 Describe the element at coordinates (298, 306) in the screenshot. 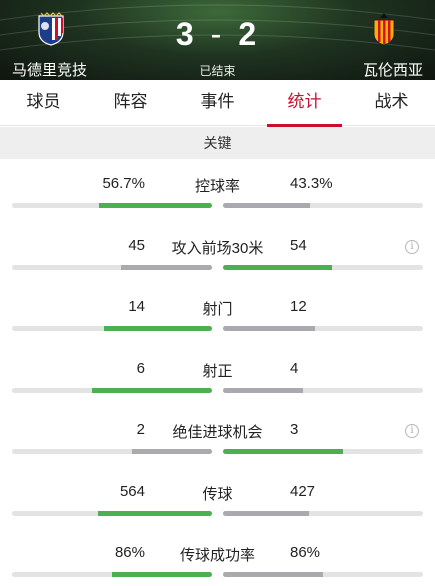

I see `stat-away-value: 12` at that location.